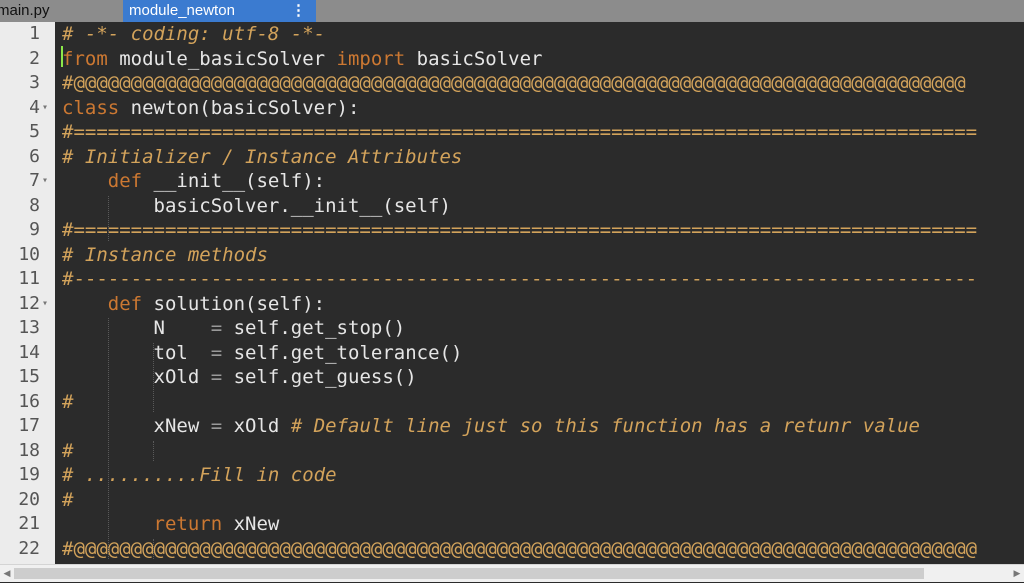 Image resolution: width=1024 pixels, height=583 pixels. I want to click on code-text: xOld = self.get_guess(), so click(239, 377).